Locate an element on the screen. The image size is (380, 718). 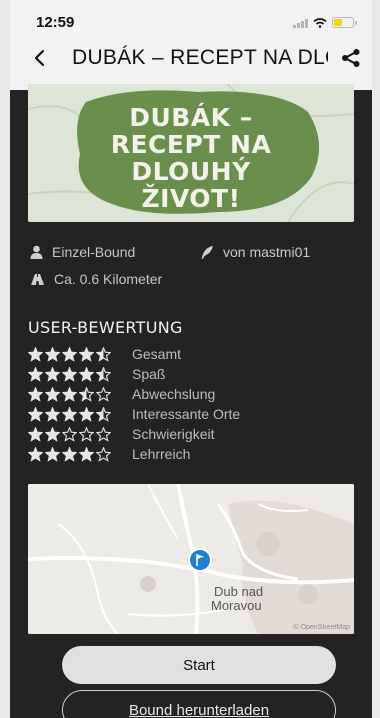
download-bound-button: Bound herunterladen is located at coordinates (199, 704).